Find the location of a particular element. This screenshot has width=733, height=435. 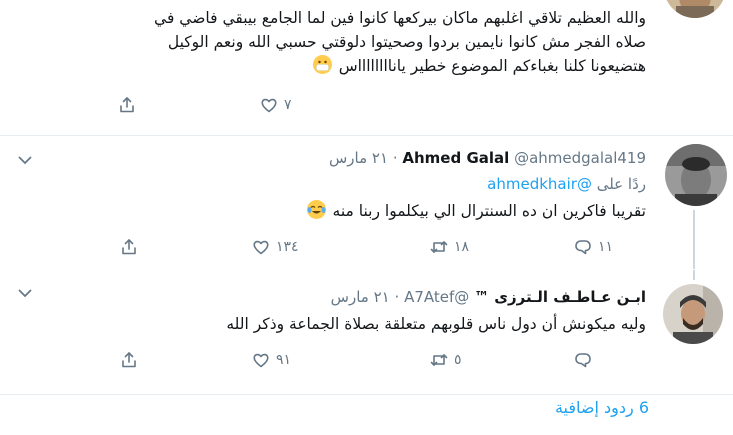

like-button: ١٣٤ is located at coordinates (275, 247).